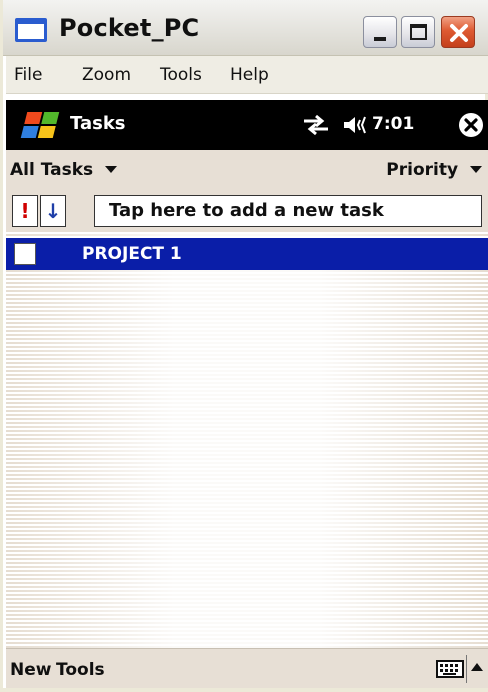 The image size is (488, 692). What do you see at coordinates (380, 32) in the screenshot?
I see `minimize-button` at bounding box center [380, 32].